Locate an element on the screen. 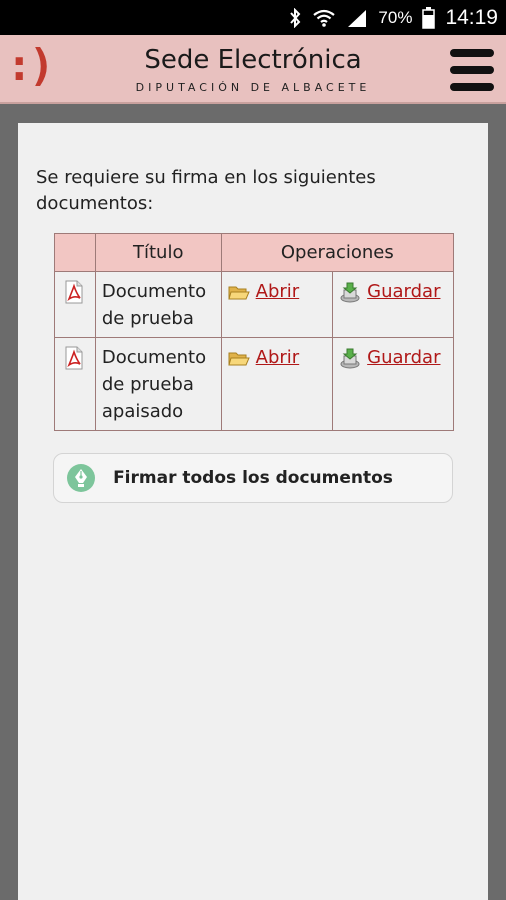 Image resolution: width=506 pixels, height=900 pixels. battery-icon is located at coordinates (429, 17).